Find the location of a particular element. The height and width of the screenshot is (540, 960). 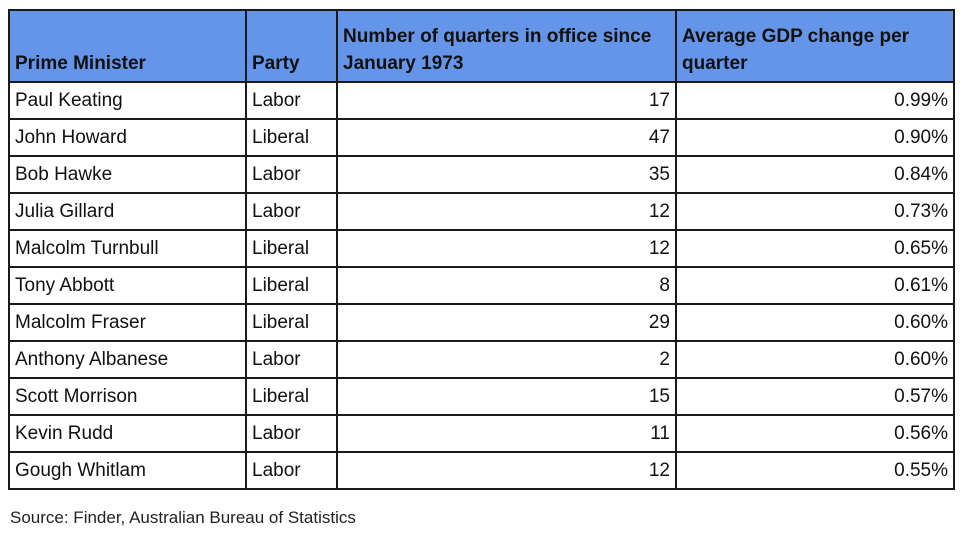

table-row: John Howard Liberal 47 0.90% is located at coordinates (481, 137).